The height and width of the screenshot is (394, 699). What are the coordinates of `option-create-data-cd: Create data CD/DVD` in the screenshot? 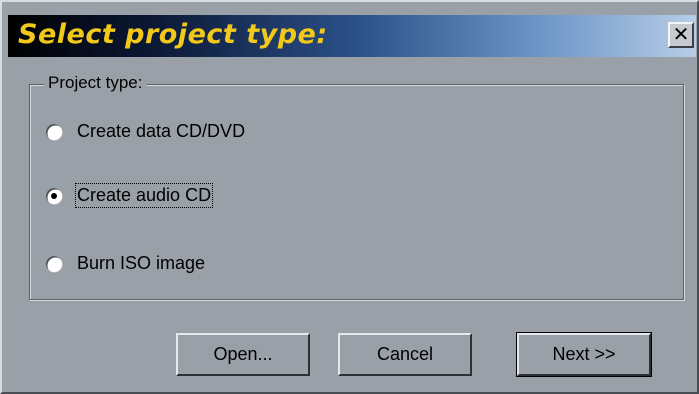 It's located at (145, 131).